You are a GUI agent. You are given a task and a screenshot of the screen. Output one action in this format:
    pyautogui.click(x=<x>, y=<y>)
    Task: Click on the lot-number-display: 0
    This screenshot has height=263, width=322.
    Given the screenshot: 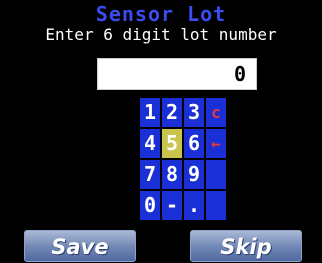 What is the action you would take?
    pyautogui.click(x=177, y=74)
    